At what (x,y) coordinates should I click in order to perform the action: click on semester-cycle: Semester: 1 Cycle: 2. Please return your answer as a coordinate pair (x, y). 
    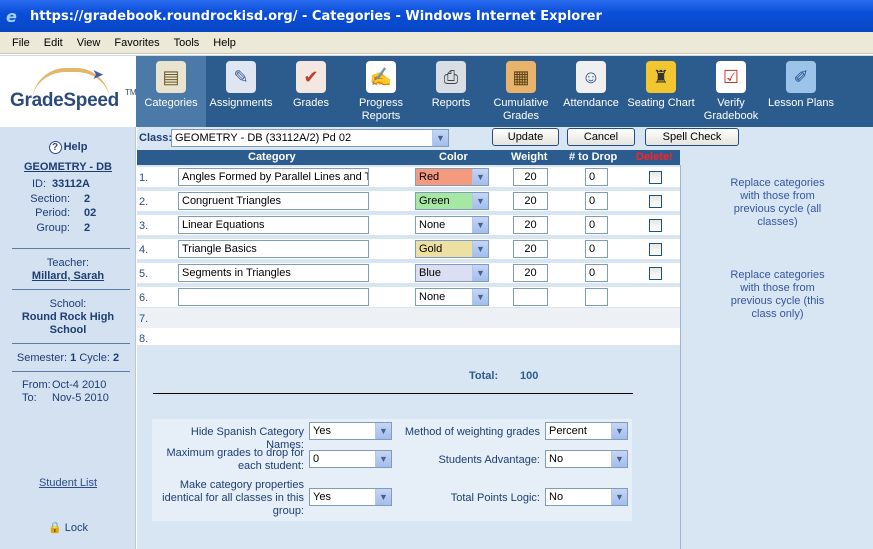
    Looking at the image, I should click on (68, 358).